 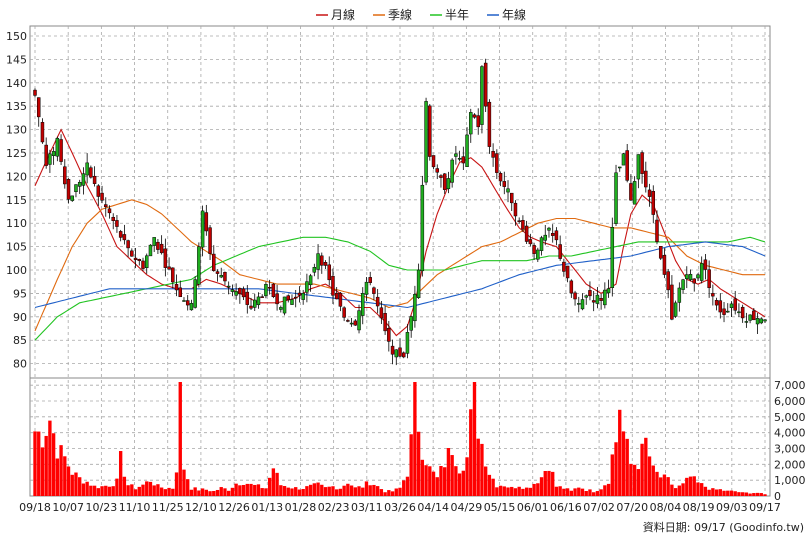 What do you see at coordinates (790, 385) in the screenshot?
I see `volume-tick-label: 7,000` at bounding box center [790, 385].